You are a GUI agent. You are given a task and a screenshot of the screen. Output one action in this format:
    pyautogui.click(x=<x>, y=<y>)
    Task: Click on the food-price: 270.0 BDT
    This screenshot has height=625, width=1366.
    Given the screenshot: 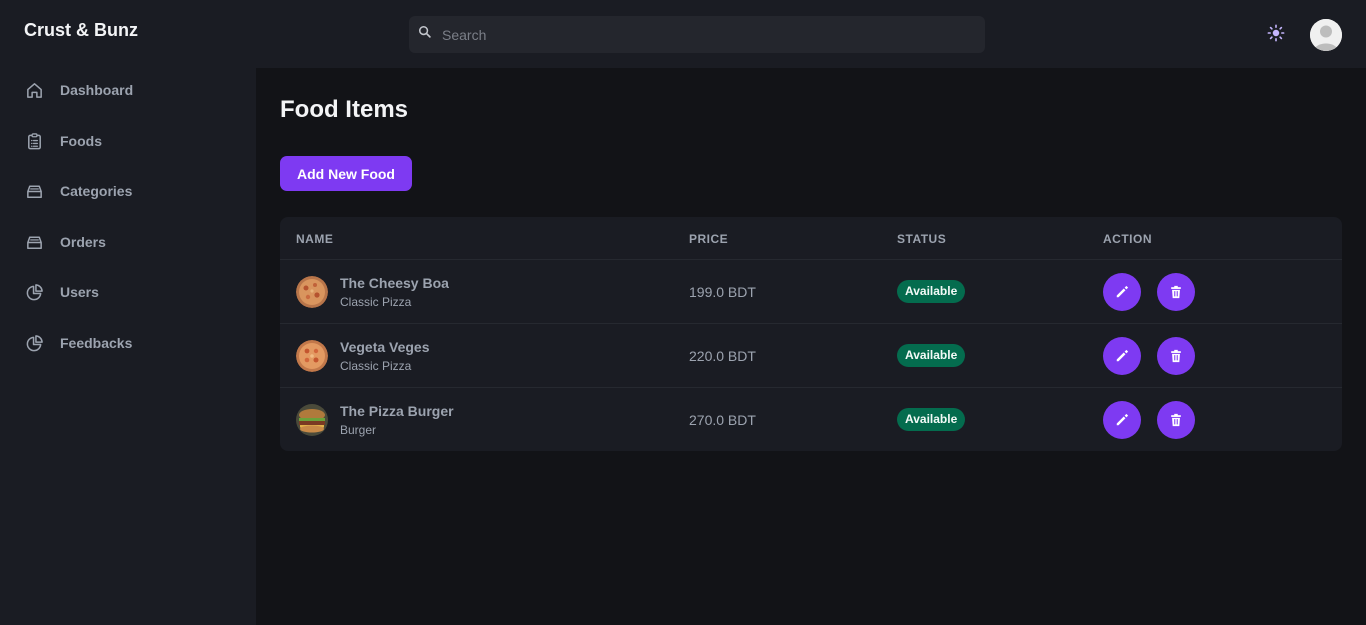 What is the action you would take?
    pyautogui.click(x=722, y=420)
    